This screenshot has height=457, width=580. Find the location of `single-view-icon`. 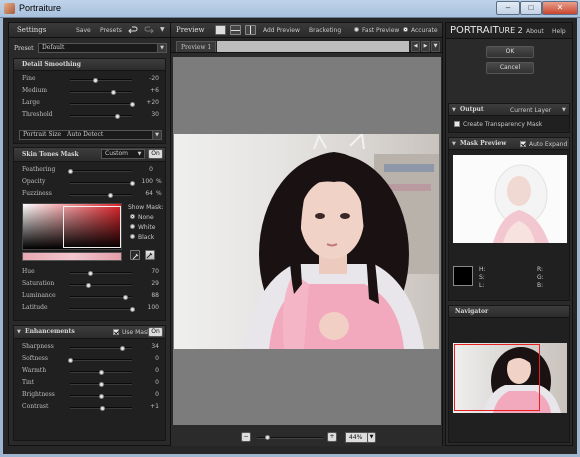

single-view-icon is located at coordinates (220, 30).